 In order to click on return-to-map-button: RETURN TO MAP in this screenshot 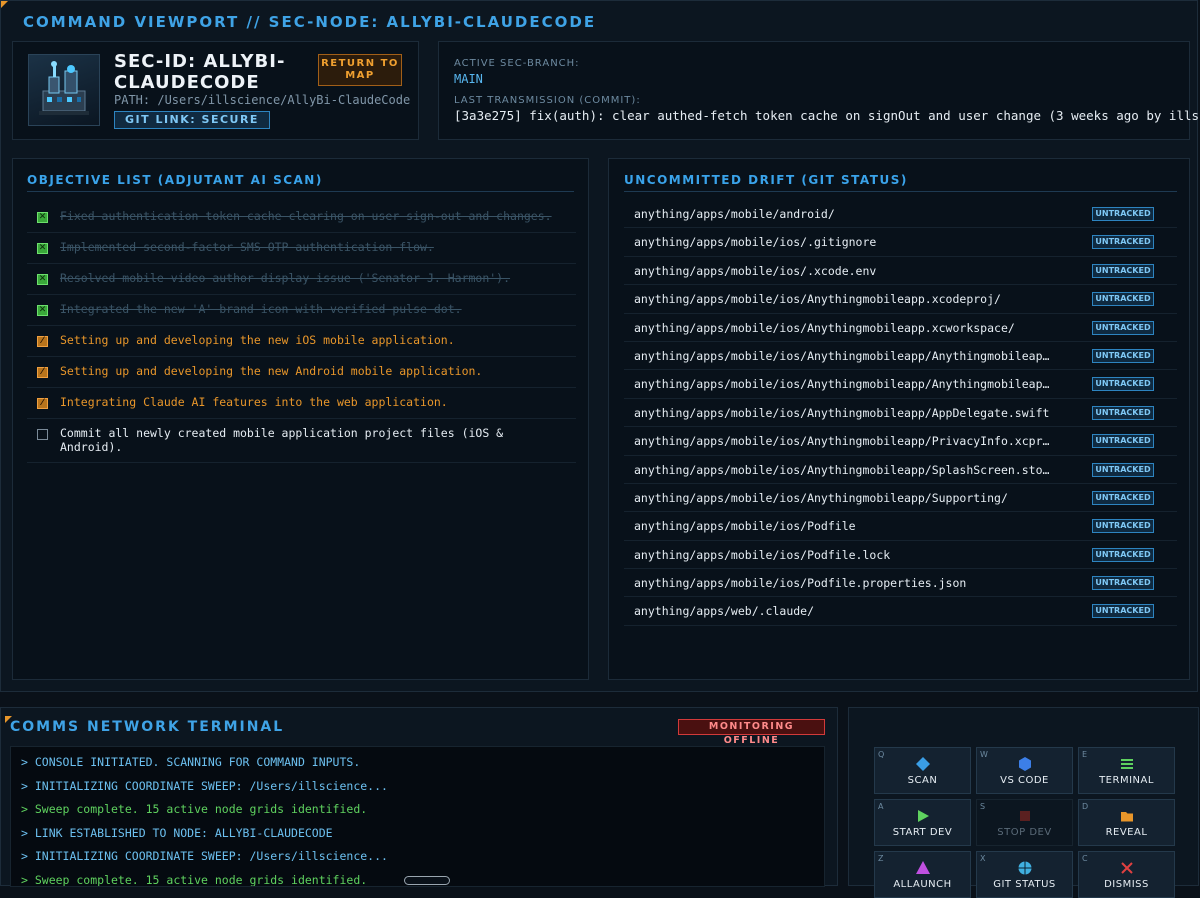, I will do `click(360, 70)`.